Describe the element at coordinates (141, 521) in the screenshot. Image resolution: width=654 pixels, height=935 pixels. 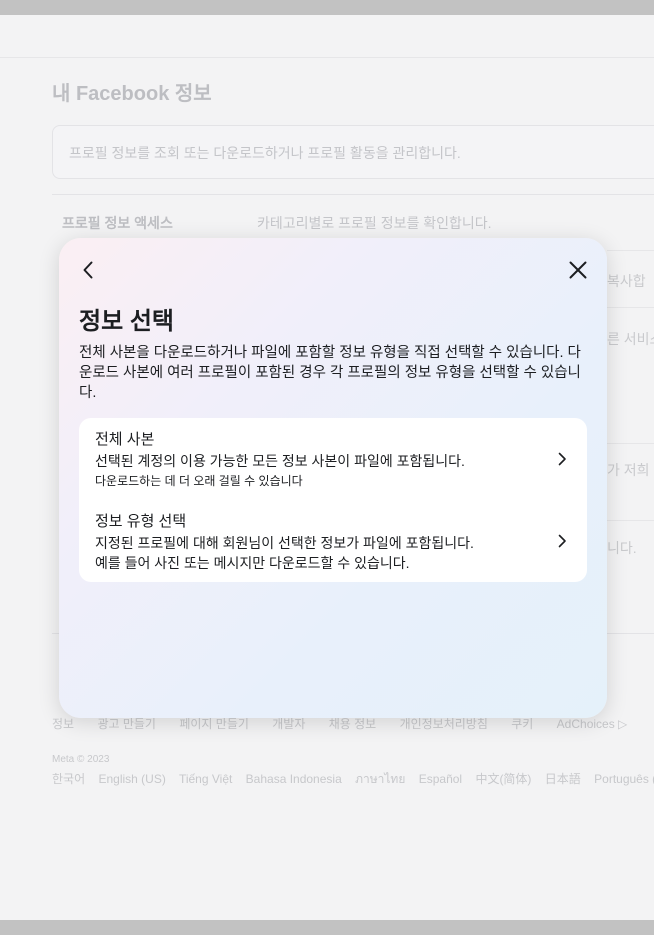
I see `option-title: 정보 유형 선택` at that location.